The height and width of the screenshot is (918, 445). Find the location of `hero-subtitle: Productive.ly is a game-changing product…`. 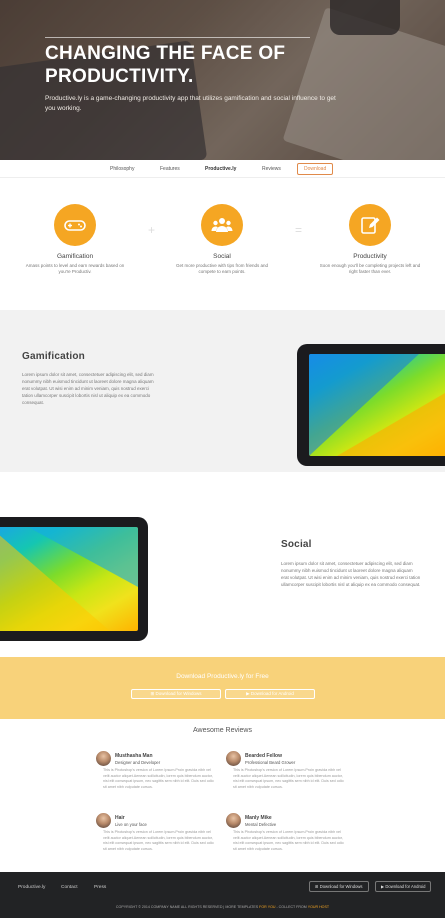

hero-subtitle: Productive.ly is a game-changing product… is located at coordinates (190, 103).